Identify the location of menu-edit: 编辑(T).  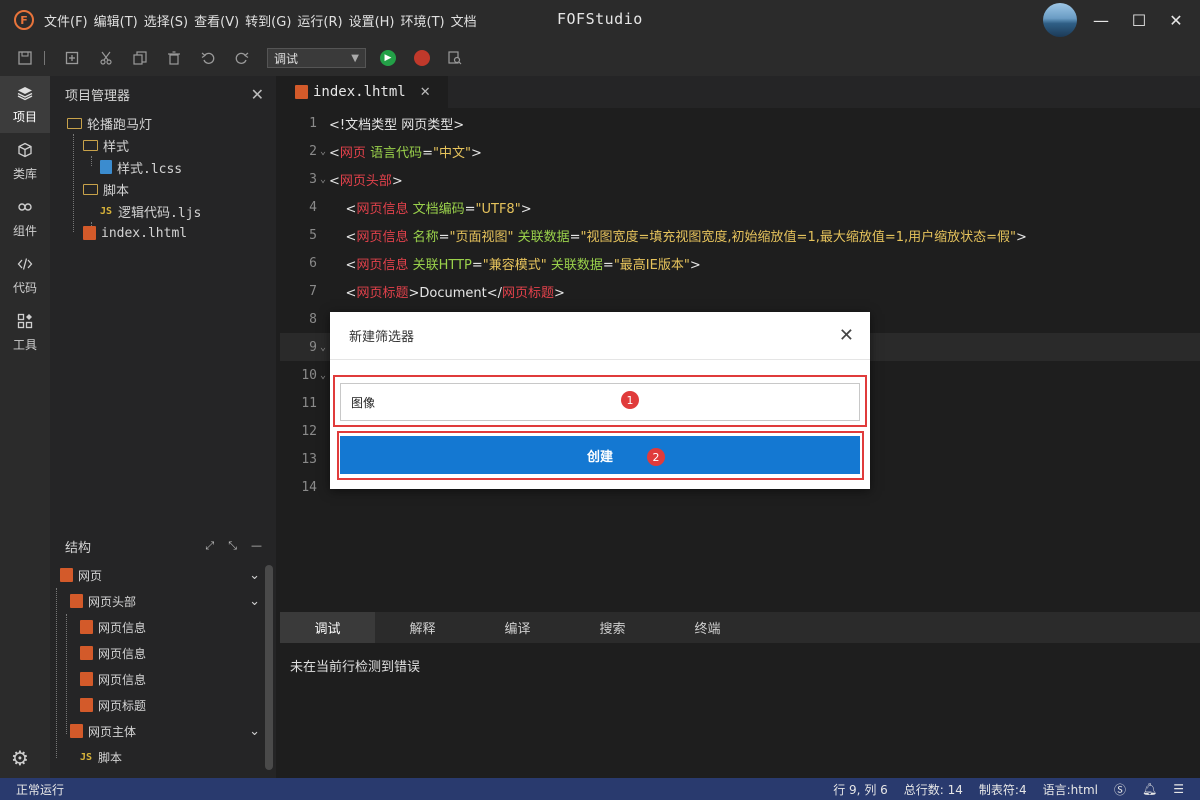
(116, 20).